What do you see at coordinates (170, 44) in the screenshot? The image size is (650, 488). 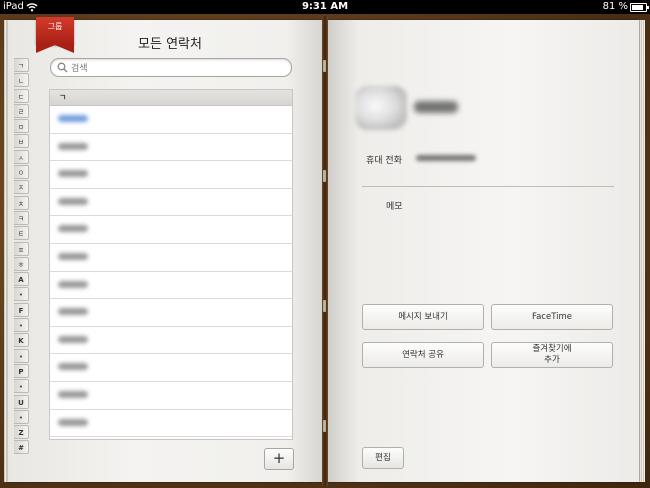 I see `page-title: 모든 연락처` at bounding box center [170, 44].